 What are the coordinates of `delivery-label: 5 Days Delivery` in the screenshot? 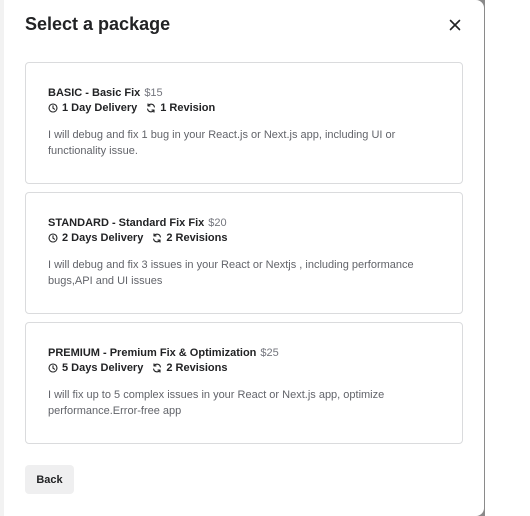 It's located at (103, 368).